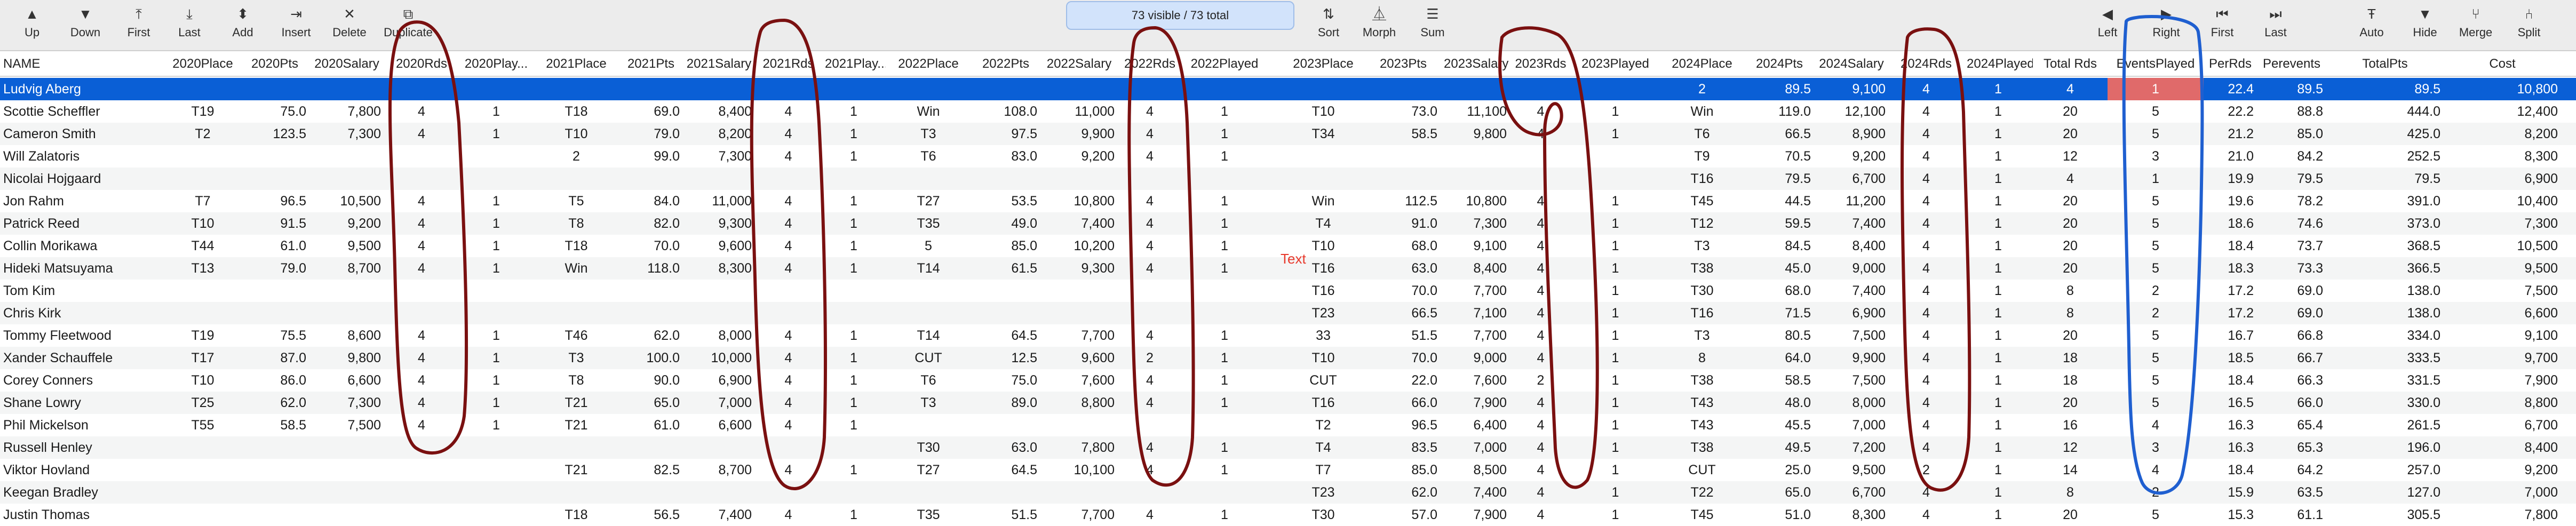 Image resolution: width=2576 pixels, height=526 pixels. What do you see at coordinates (202, 335) in the screenshot?
I see `cell-2020place: T19` at bounding box center [202, 335].